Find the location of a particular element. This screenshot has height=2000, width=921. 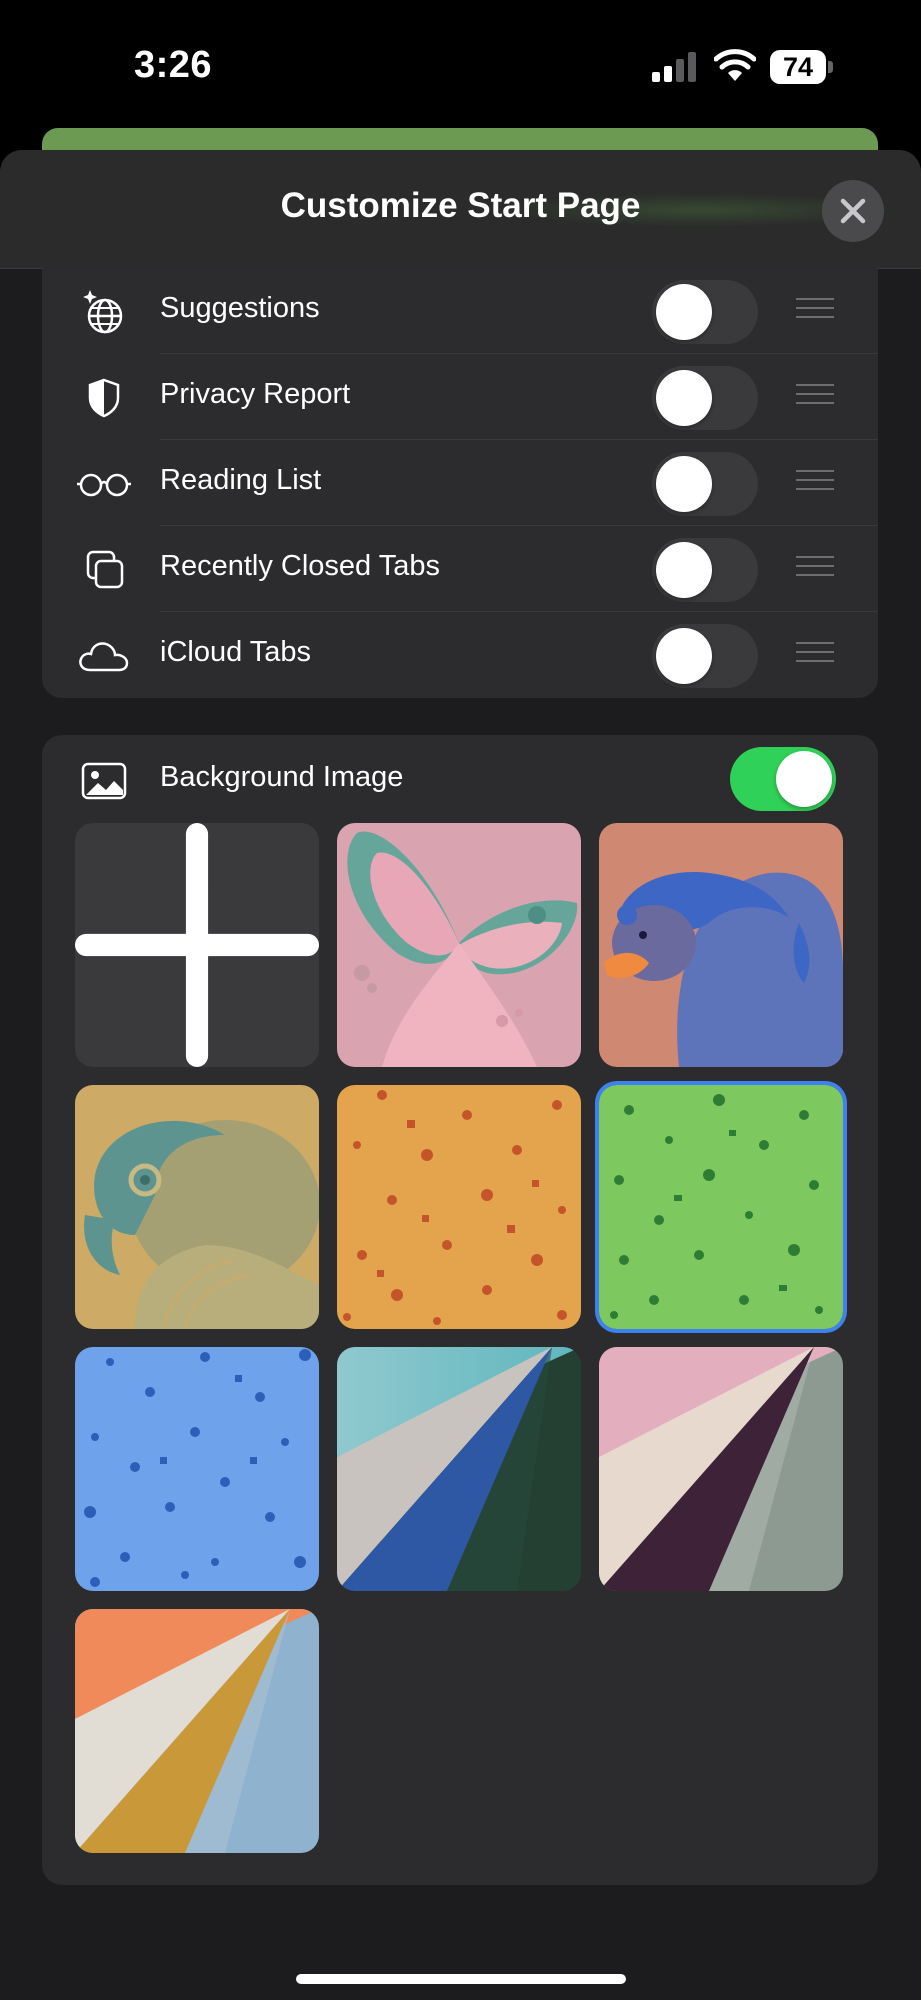

background-tile-blue-pattern is located at coordinates (197, 1469).